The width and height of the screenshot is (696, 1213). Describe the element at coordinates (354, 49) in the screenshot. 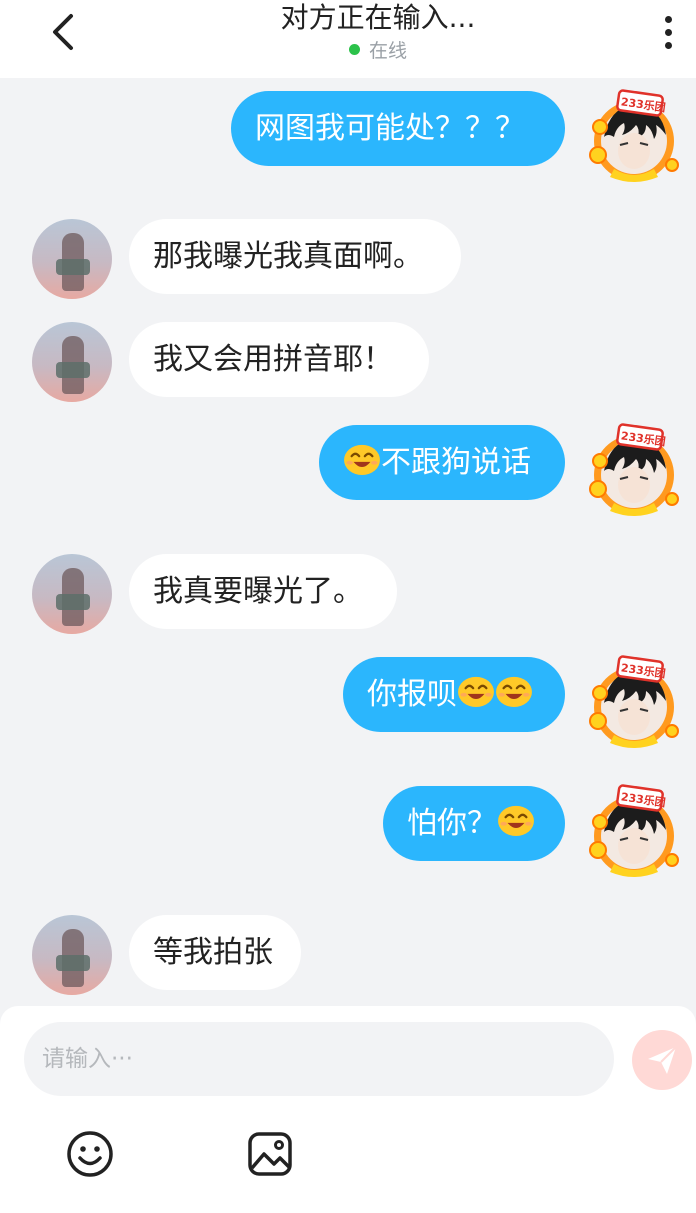

I see `online-dot-icon` at that location.